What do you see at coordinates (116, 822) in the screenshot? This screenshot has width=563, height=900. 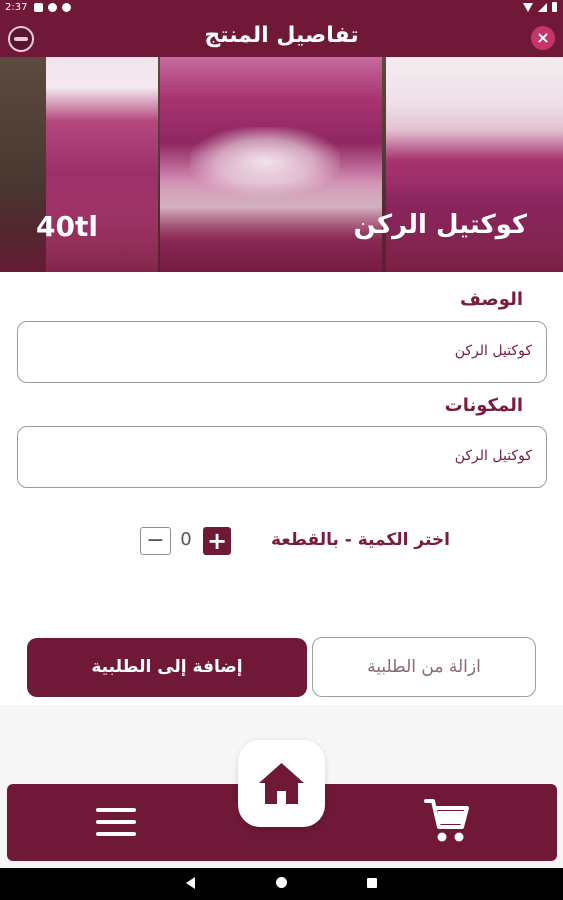 I see `menu-button` at bounding box center [116, 822].